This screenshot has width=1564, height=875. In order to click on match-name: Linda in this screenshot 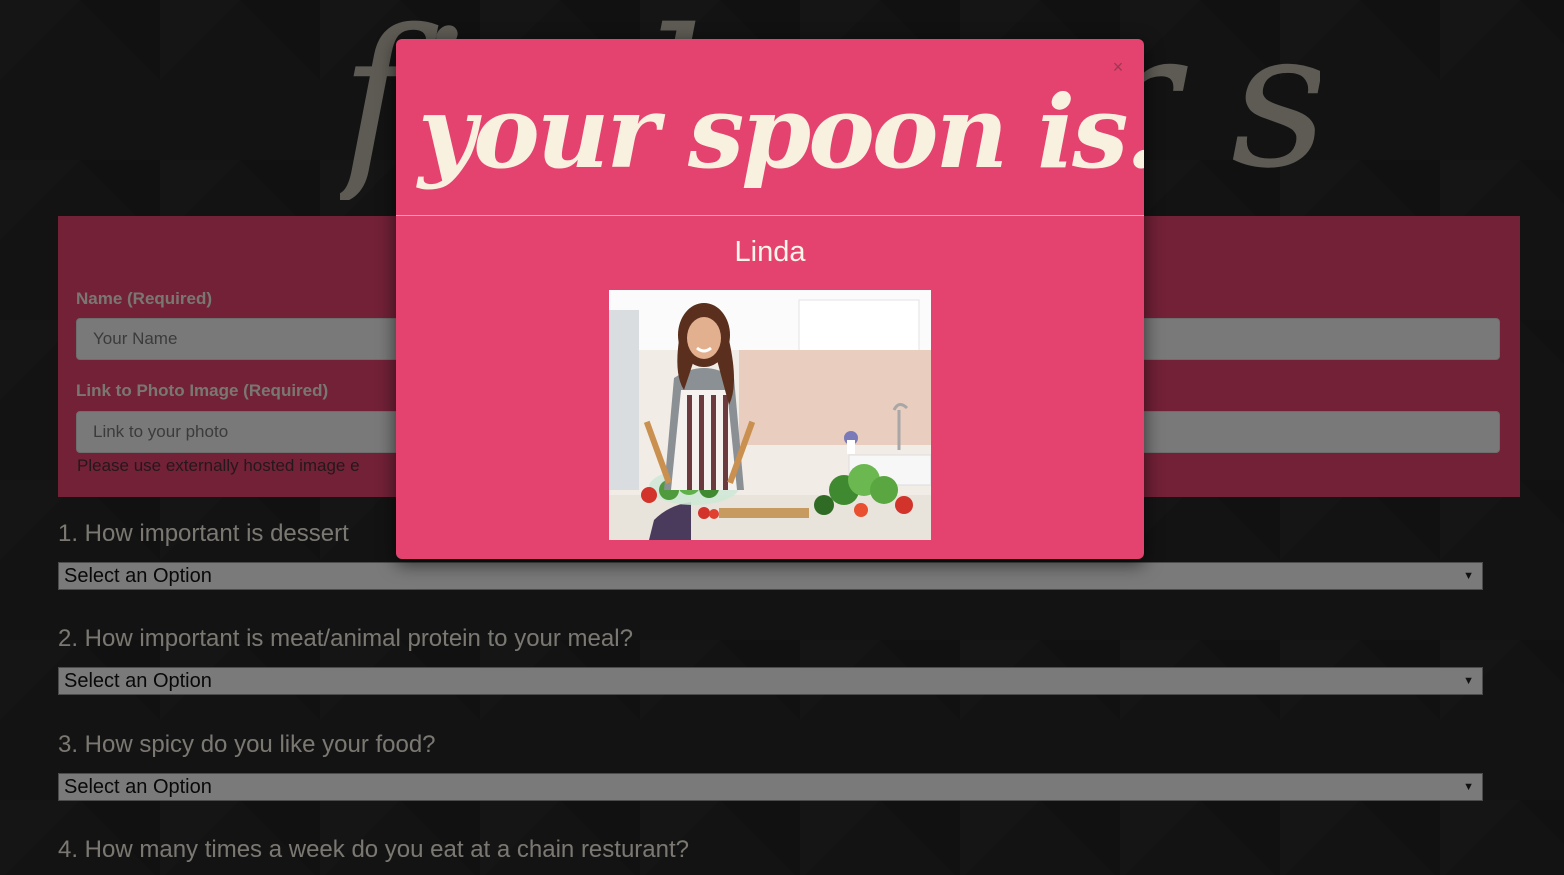, I will do `click(770, 252)`.